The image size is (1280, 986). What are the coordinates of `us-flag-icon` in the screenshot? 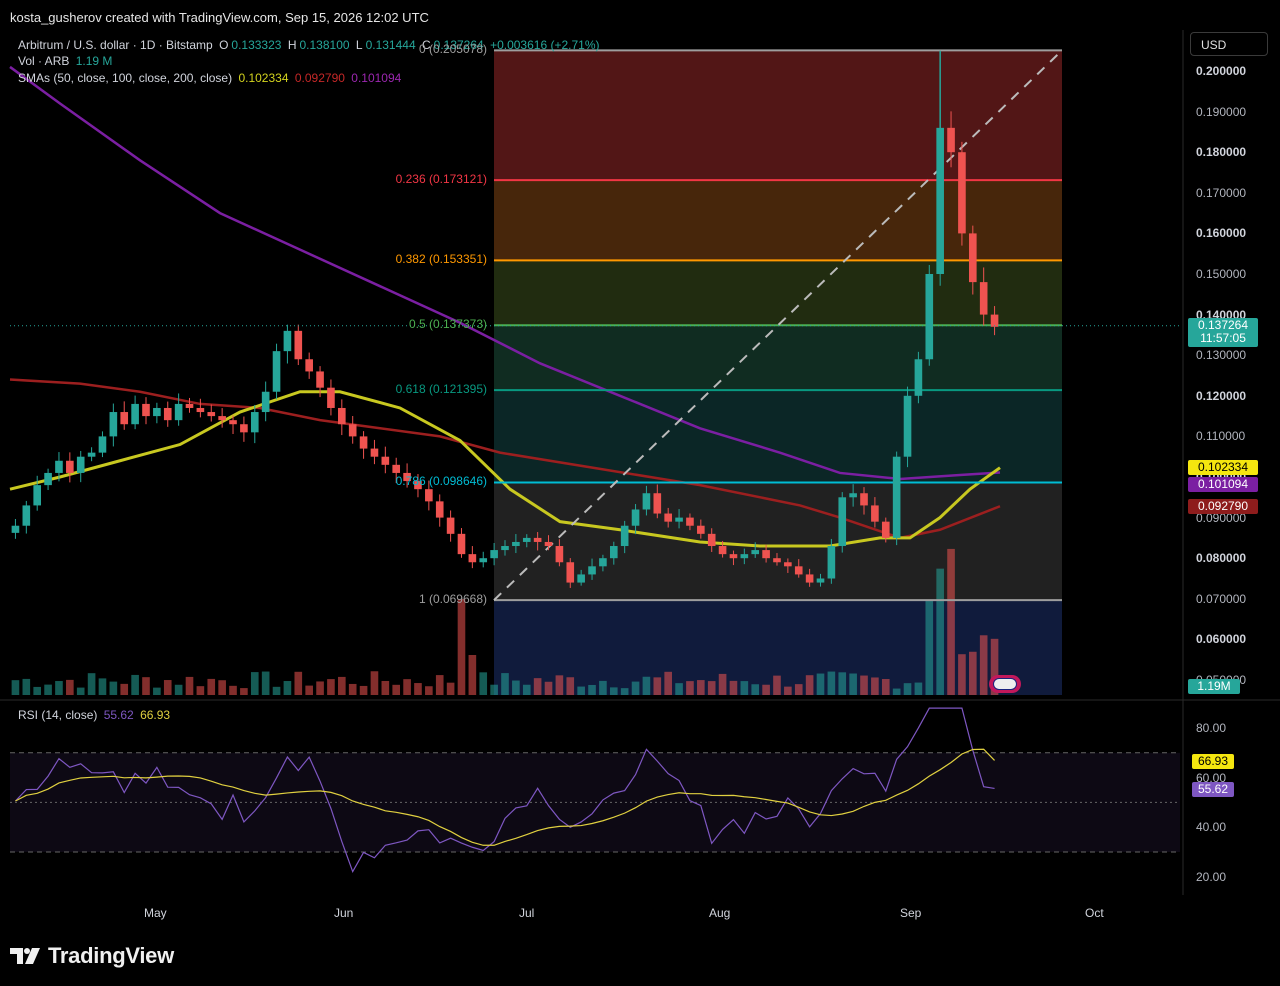 It's located at (1005, 684).